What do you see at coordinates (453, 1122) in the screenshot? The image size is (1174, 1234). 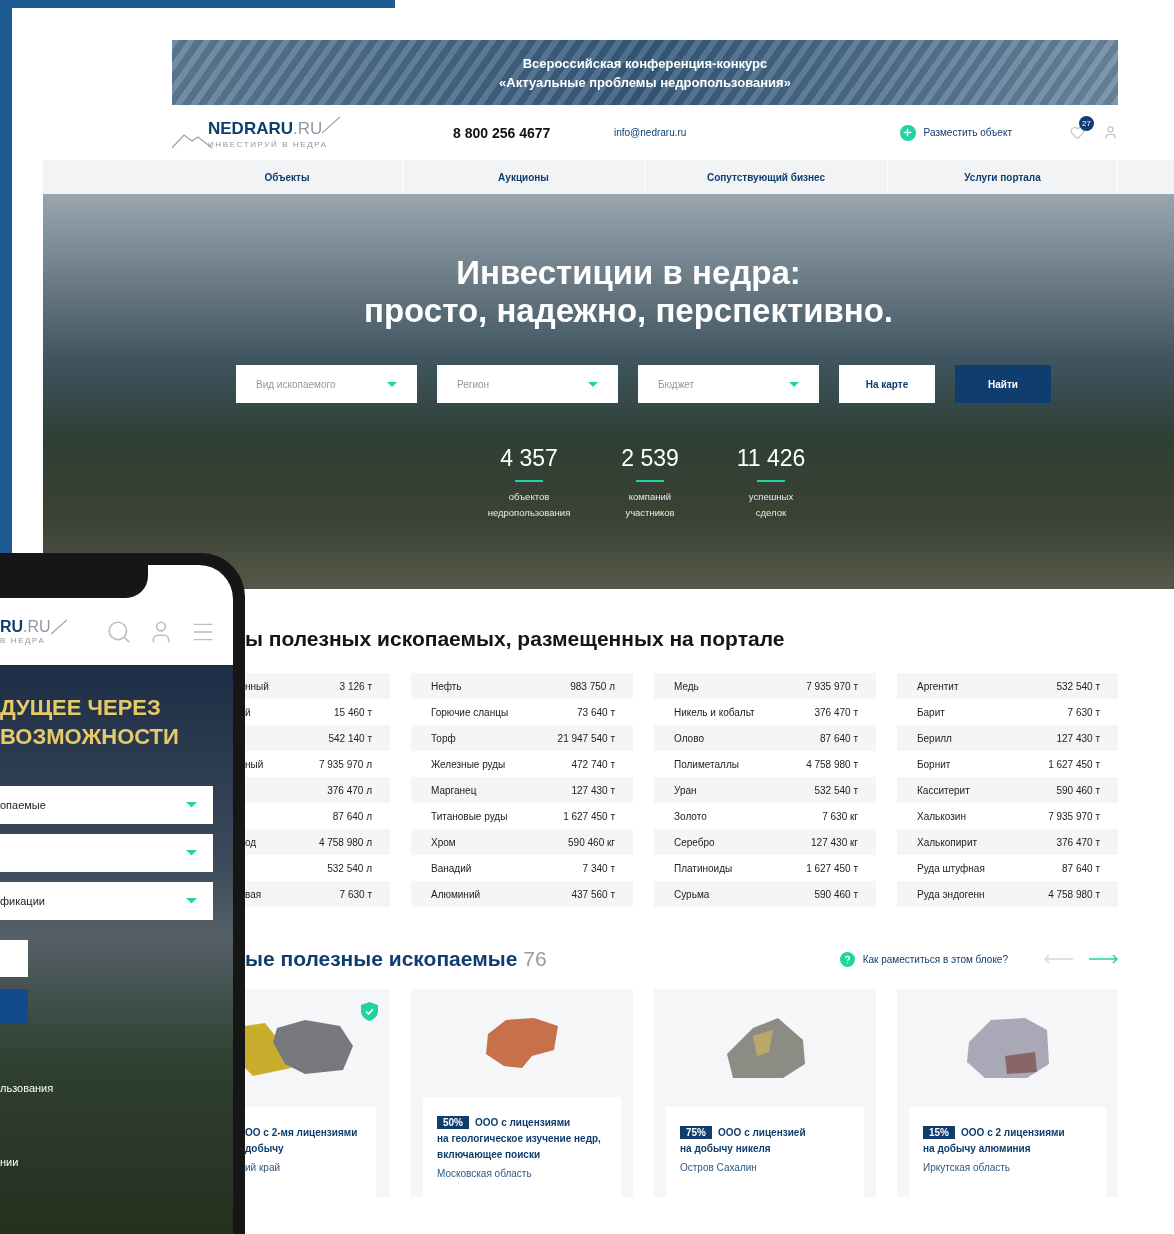 I see `share-badge: 50%` at bounding box center [453, 1122].